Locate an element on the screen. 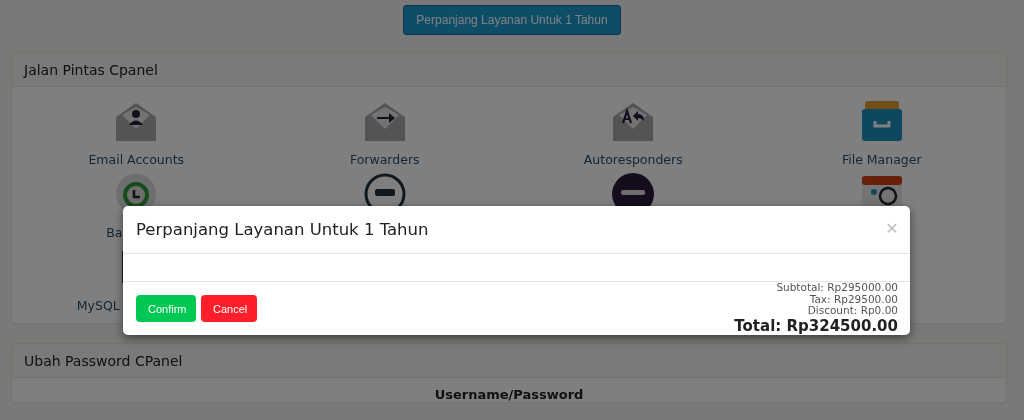 This screenshot has width=1024, height=420. discount-text: Discount: Rp0.00 is located at coordinates (852, 311).